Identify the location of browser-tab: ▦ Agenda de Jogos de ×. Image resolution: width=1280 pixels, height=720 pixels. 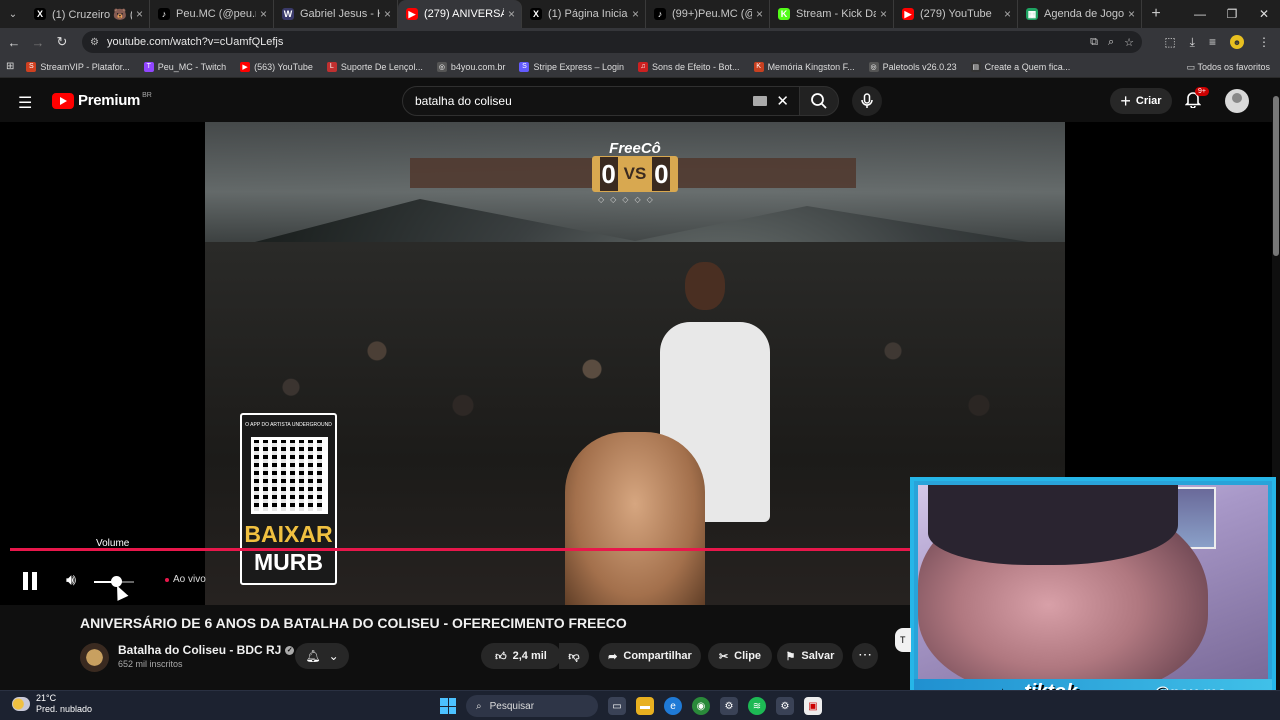
(1080, 14).